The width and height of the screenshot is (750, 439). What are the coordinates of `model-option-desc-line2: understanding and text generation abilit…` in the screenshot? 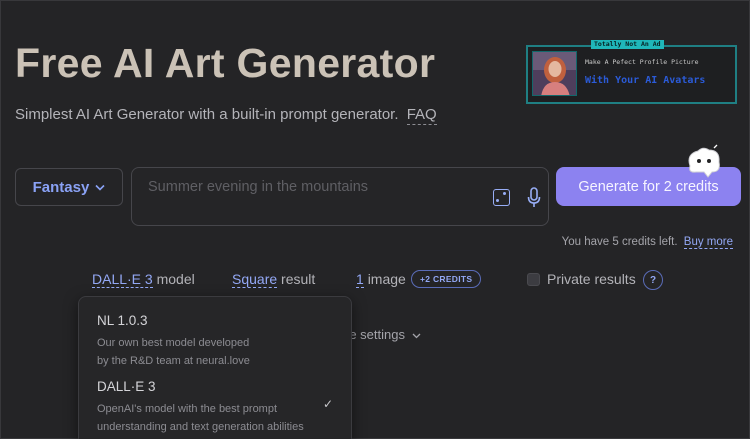 It's located at (200, 426).